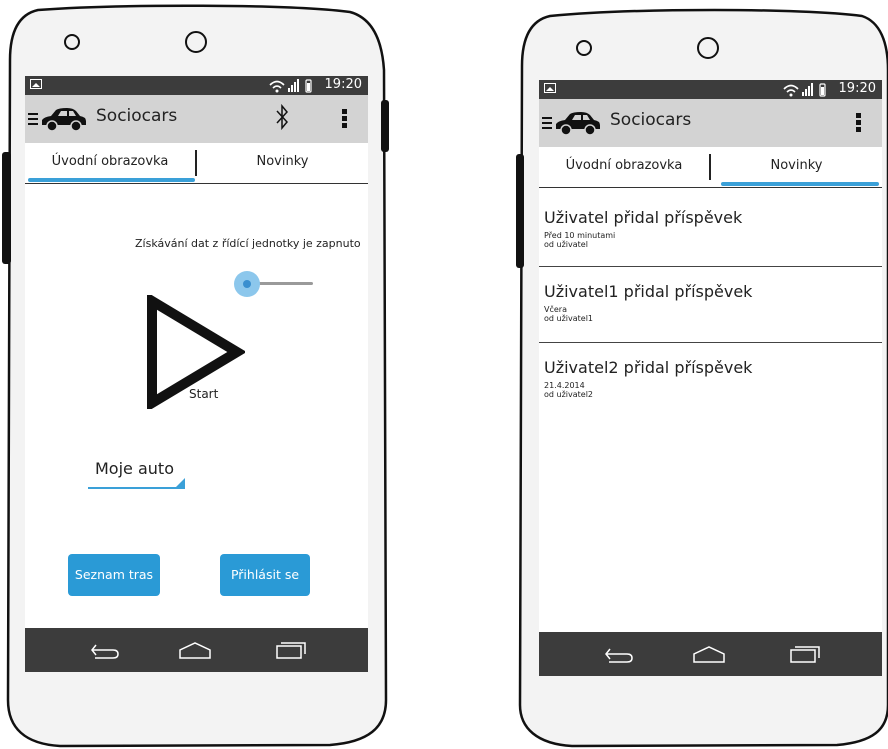 This screenshot has height=749, width=888. What do you see at coordinates (648, 291) in the screenshot?
I see `news-item-title: Uživatel1 přidal příspěvek` at bounding box center [648, 291].